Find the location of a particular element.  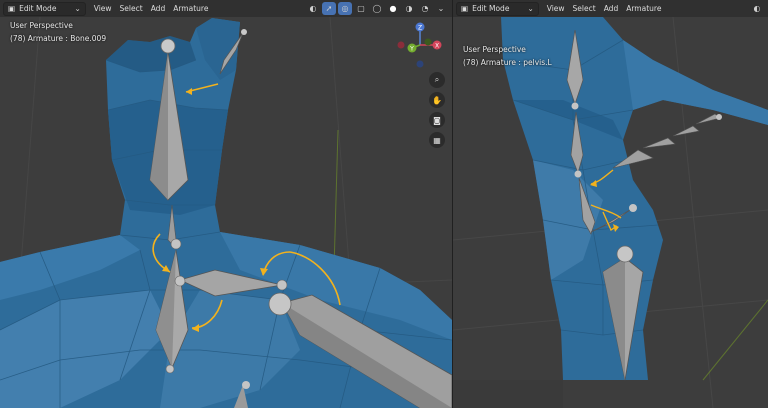

camera-icon: ◙ is located at coordinates (437, 120).